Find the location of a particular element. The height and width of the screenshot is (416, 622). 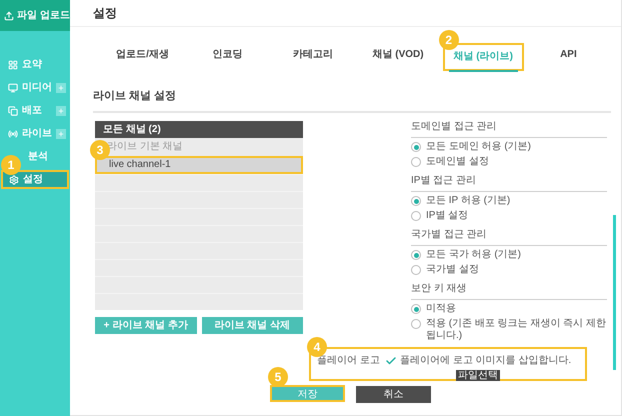

callout-number: 1 is located at coordinates (11, 165).